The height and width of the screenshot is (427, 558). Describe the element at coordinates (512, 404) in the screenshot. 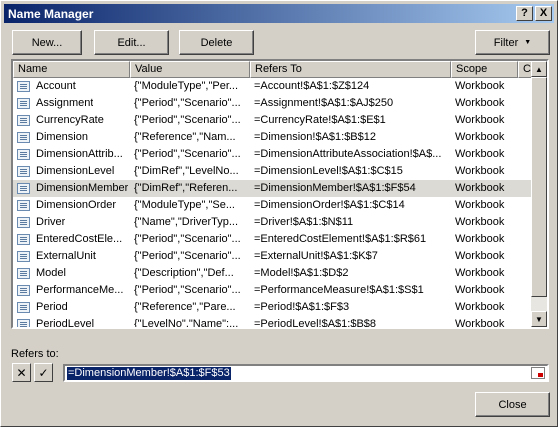

I see `close-button: Close` at that location.